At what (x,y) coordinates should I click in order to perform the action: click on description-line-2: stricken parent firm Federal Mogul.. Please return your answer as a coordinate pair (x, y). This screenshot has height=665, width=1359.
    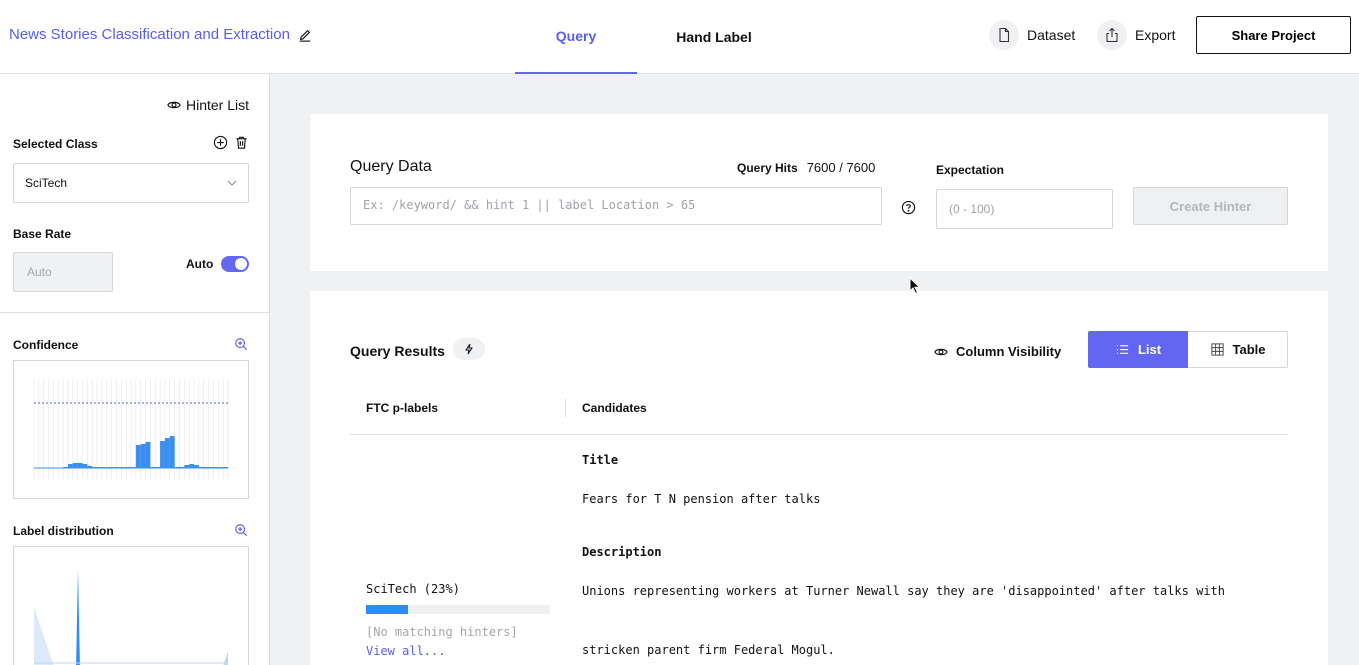
    Looking at the image, I should click on (708, 650).